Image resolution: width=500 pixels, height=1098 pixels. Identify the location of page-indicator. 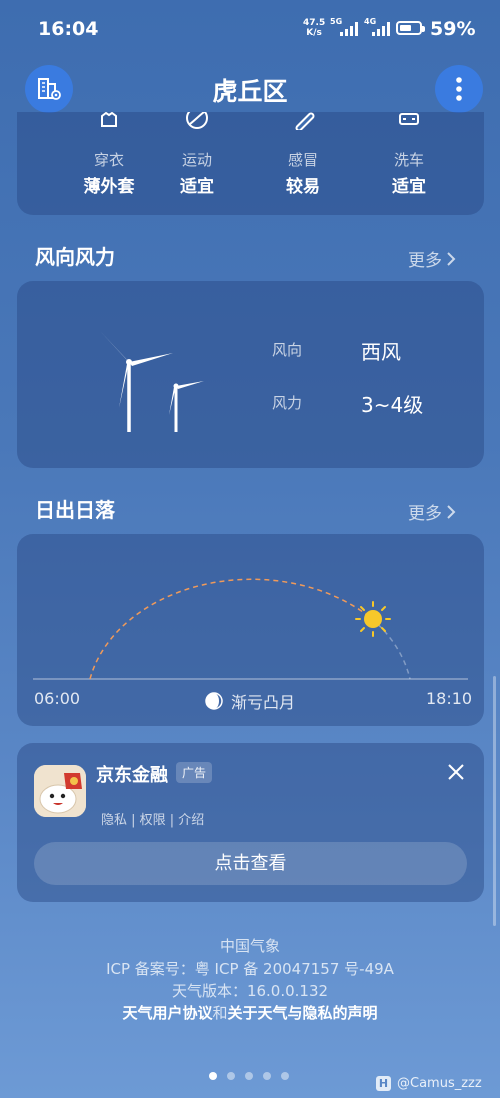
(249, 1076).